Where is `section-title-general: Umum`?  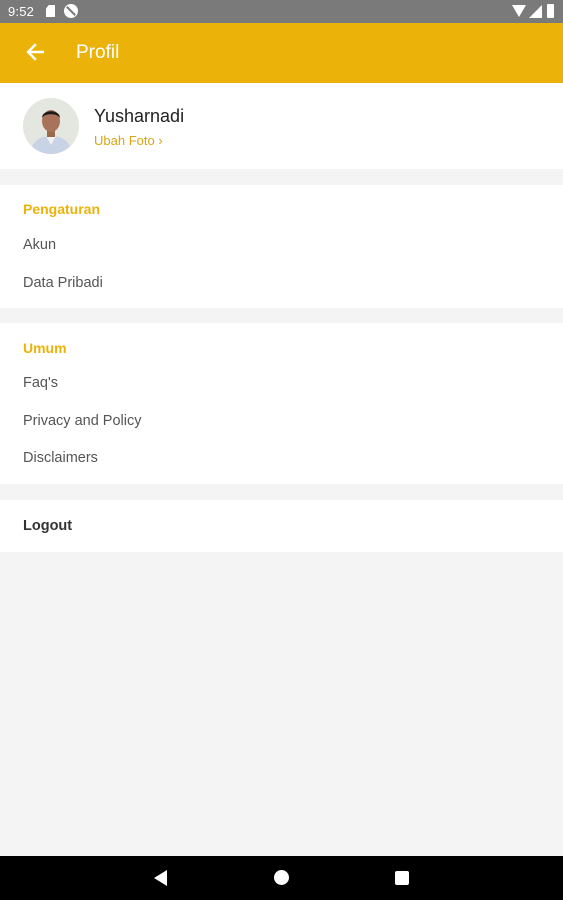 section-title-general: Umum is located at coordinates (45, 348).